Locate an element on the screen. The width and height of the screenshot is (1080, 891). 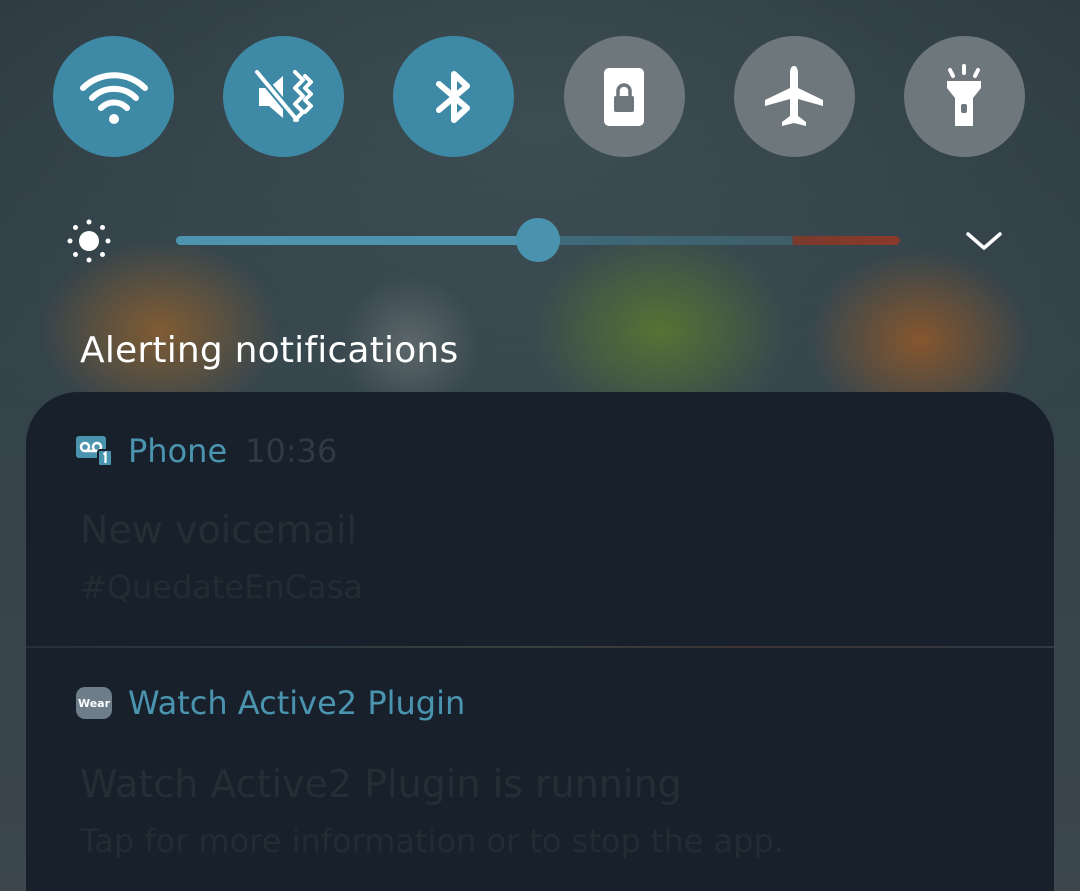
brightness-row is located at coordinates (540, 241).